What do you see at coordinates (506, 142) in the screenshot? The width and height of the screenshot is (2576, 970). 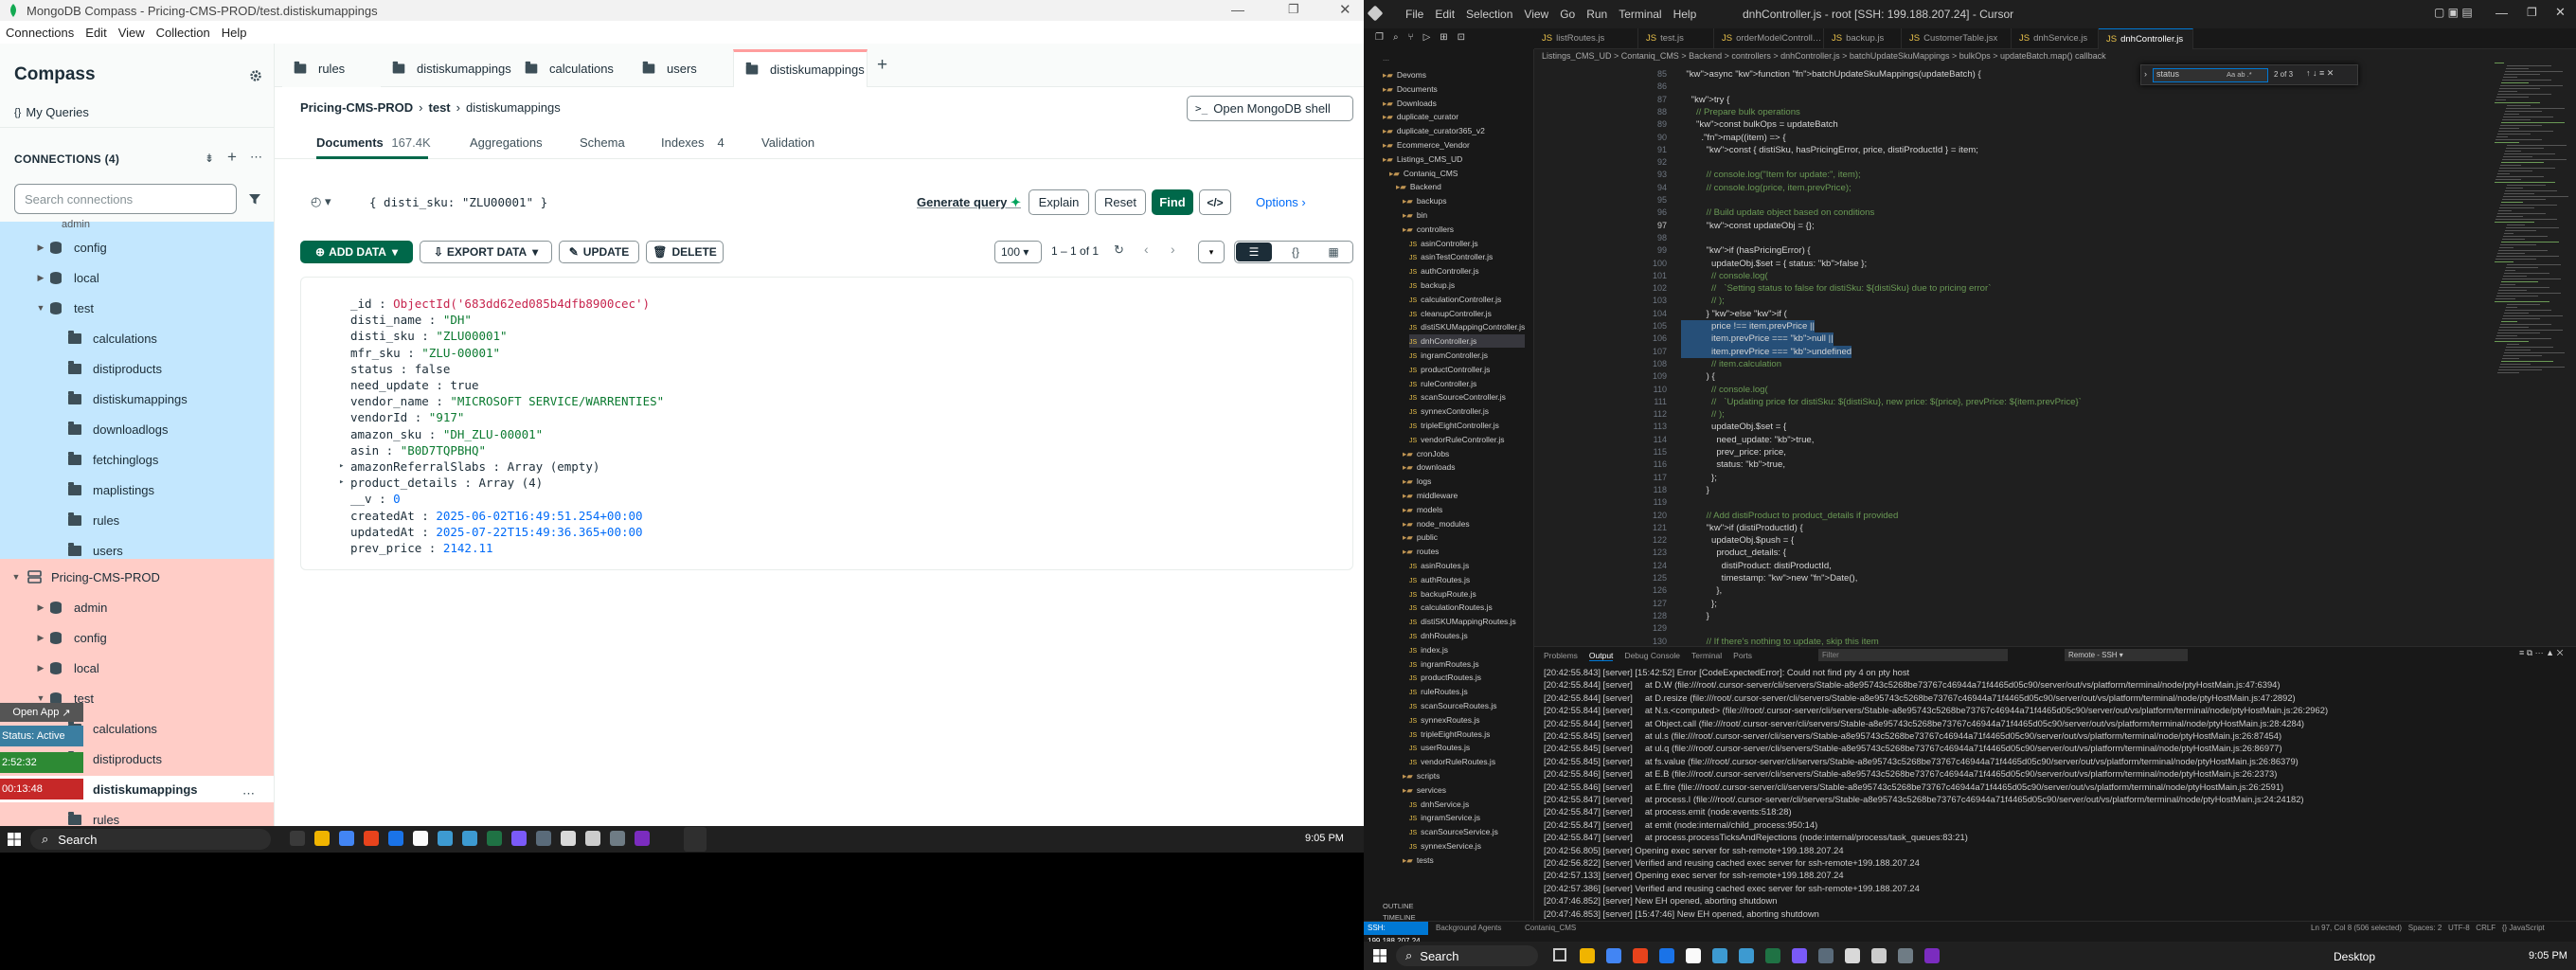 I see `tab-aggregations: Aggregations` at bounding box center [506, 142].